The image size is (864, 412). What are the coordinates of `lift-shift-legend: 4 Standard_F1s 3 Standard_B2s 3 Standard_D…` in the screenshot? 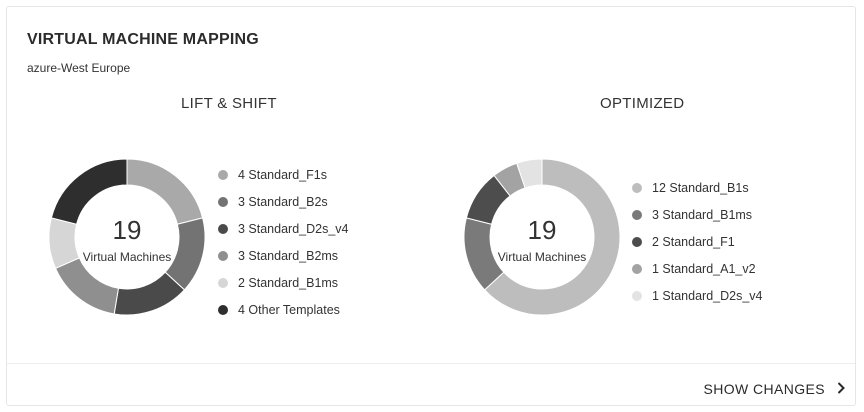 It's located at (283, 242).